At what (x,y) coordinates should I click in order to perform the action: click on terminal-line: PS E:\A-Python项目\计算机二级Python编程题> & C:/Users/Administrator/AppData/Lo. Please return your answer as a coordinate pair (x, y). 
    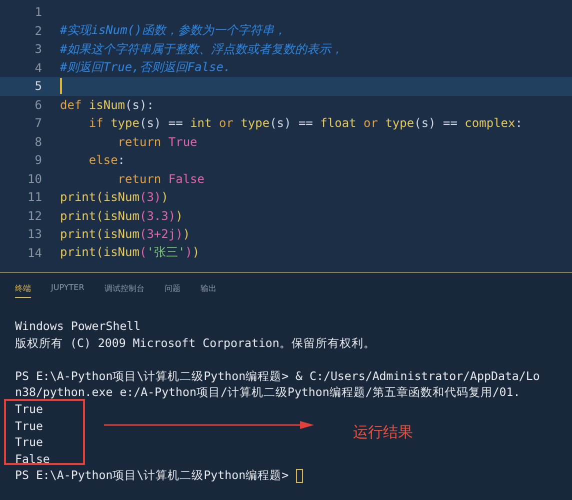
    Looking at the image, I should click on (277, 376).